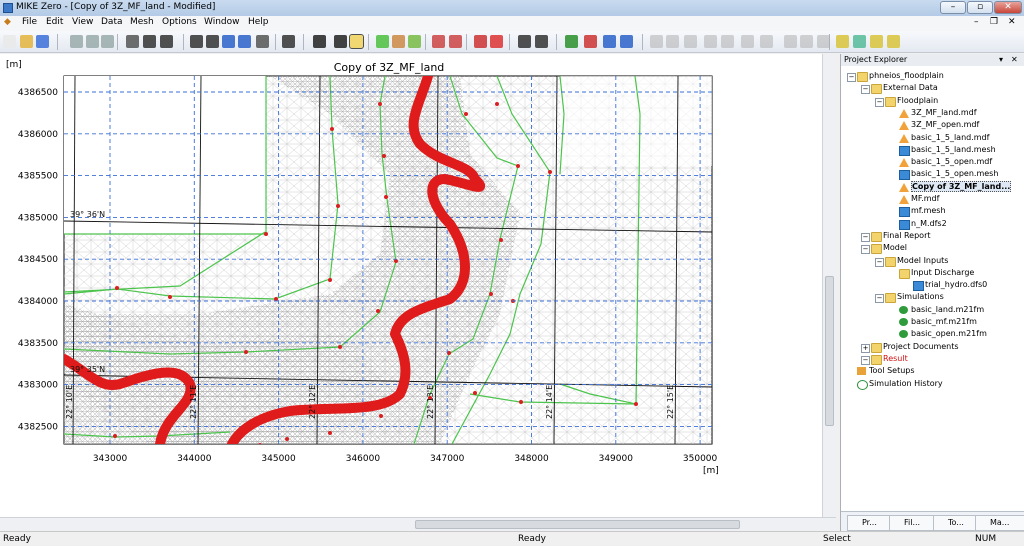  Describe the element at coordinates (917, 101) in the screenshot. I see `tree-item: Floodplain` at that location.